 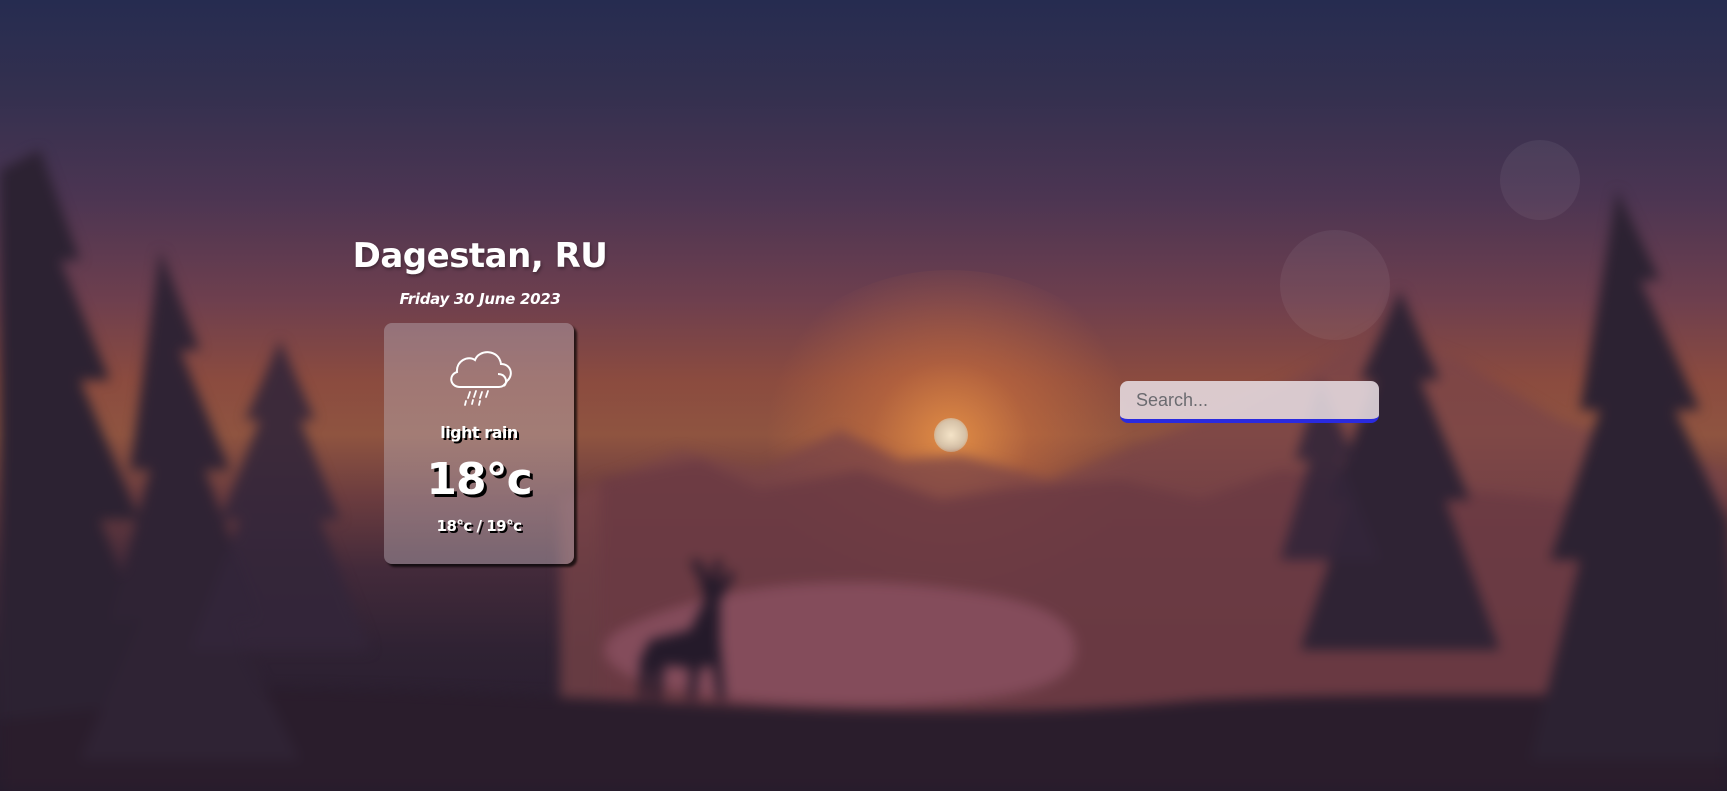 What do you see at coordinates (479, 443) in the screenshot?
I see `weather-card: light rain 18°c 18°c / 19°c` at bounding box center [479, 443].